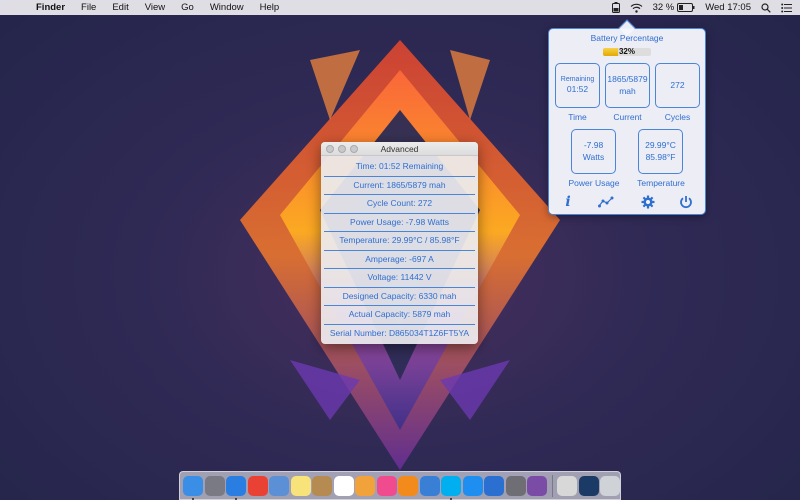  What do you see at coordinates (399, 204) in the screenshot?
I see `info-row-cycle-count: Cycle Count: 272` at bounding box center [399, 204].